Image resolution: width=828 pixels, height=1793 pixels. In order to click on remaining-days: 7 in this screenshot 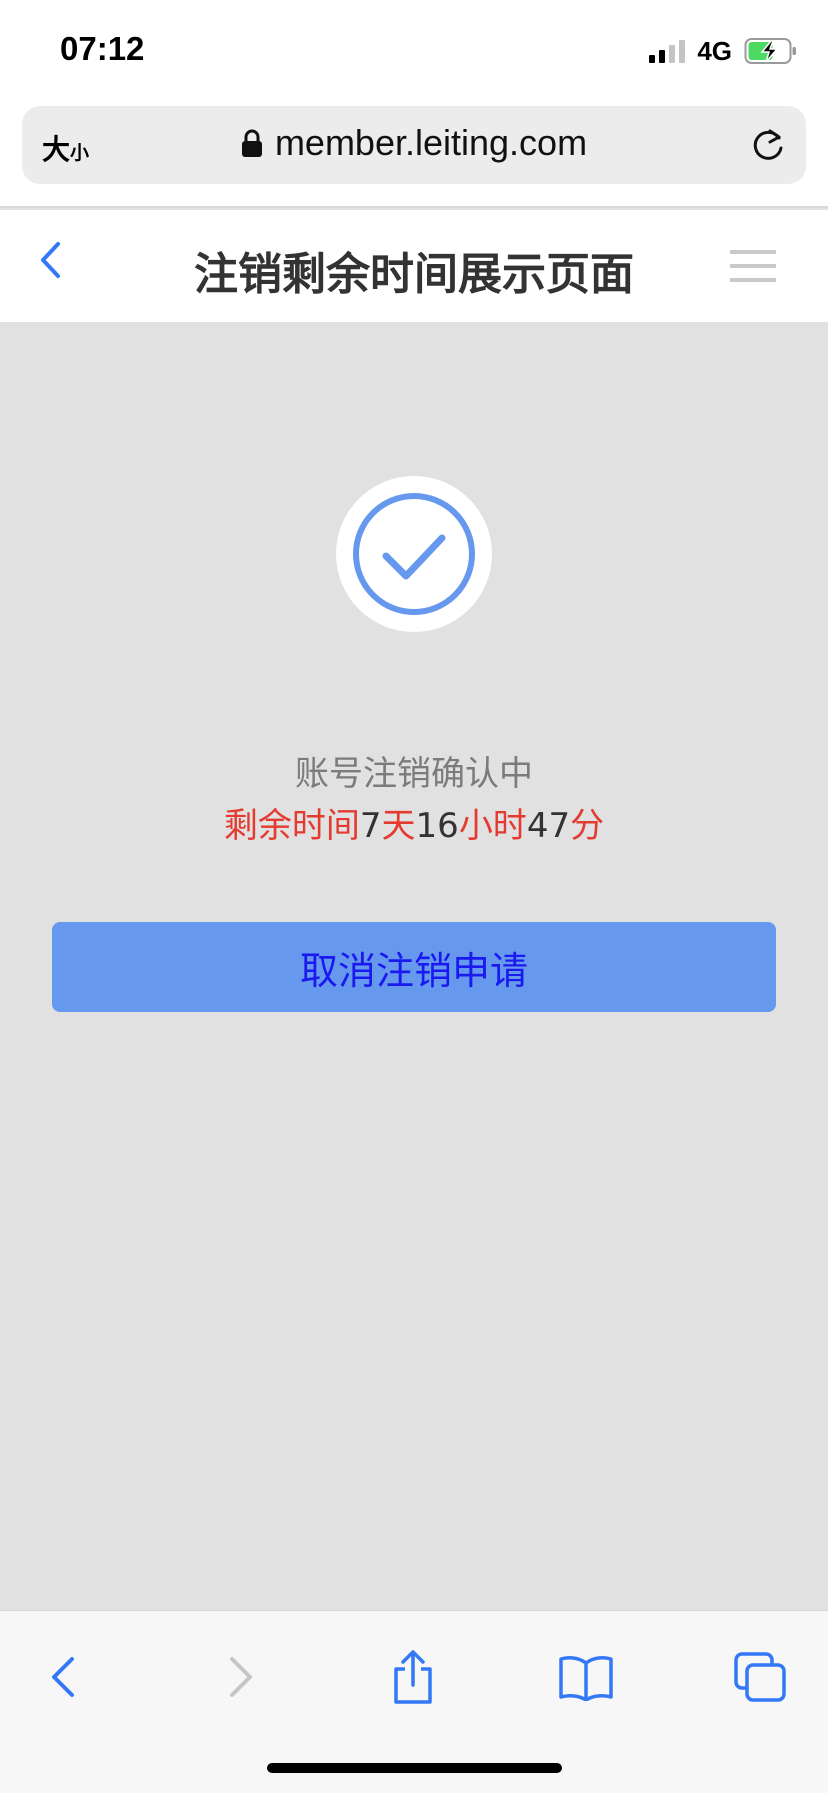, I will do `click(370, 826)`.